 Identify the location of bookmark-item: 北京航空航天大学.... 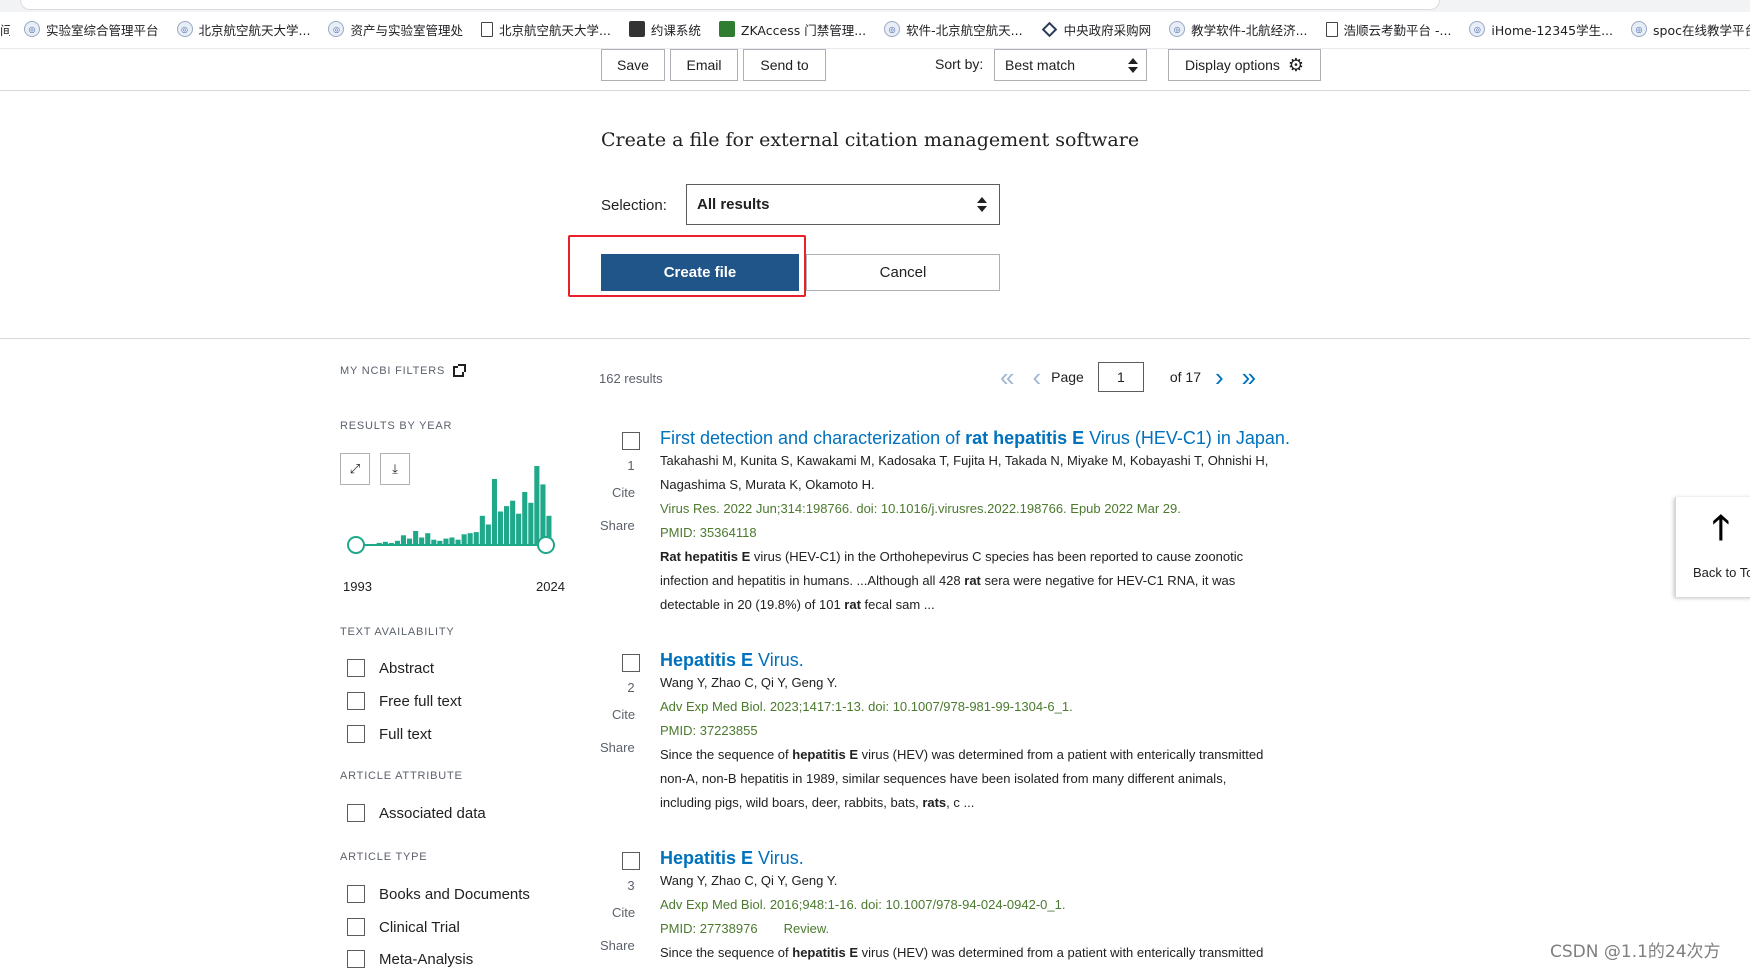
(545, 29).